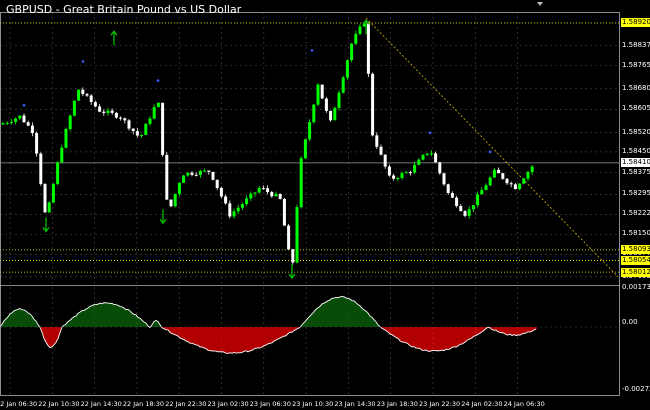 The height and width of the screenshot is (410, 650). What do you see at coordinates (397, 404) in the screenshot?
I see `time-axis-label: 23 Jan 18:30` at bounding box center [397, 404].